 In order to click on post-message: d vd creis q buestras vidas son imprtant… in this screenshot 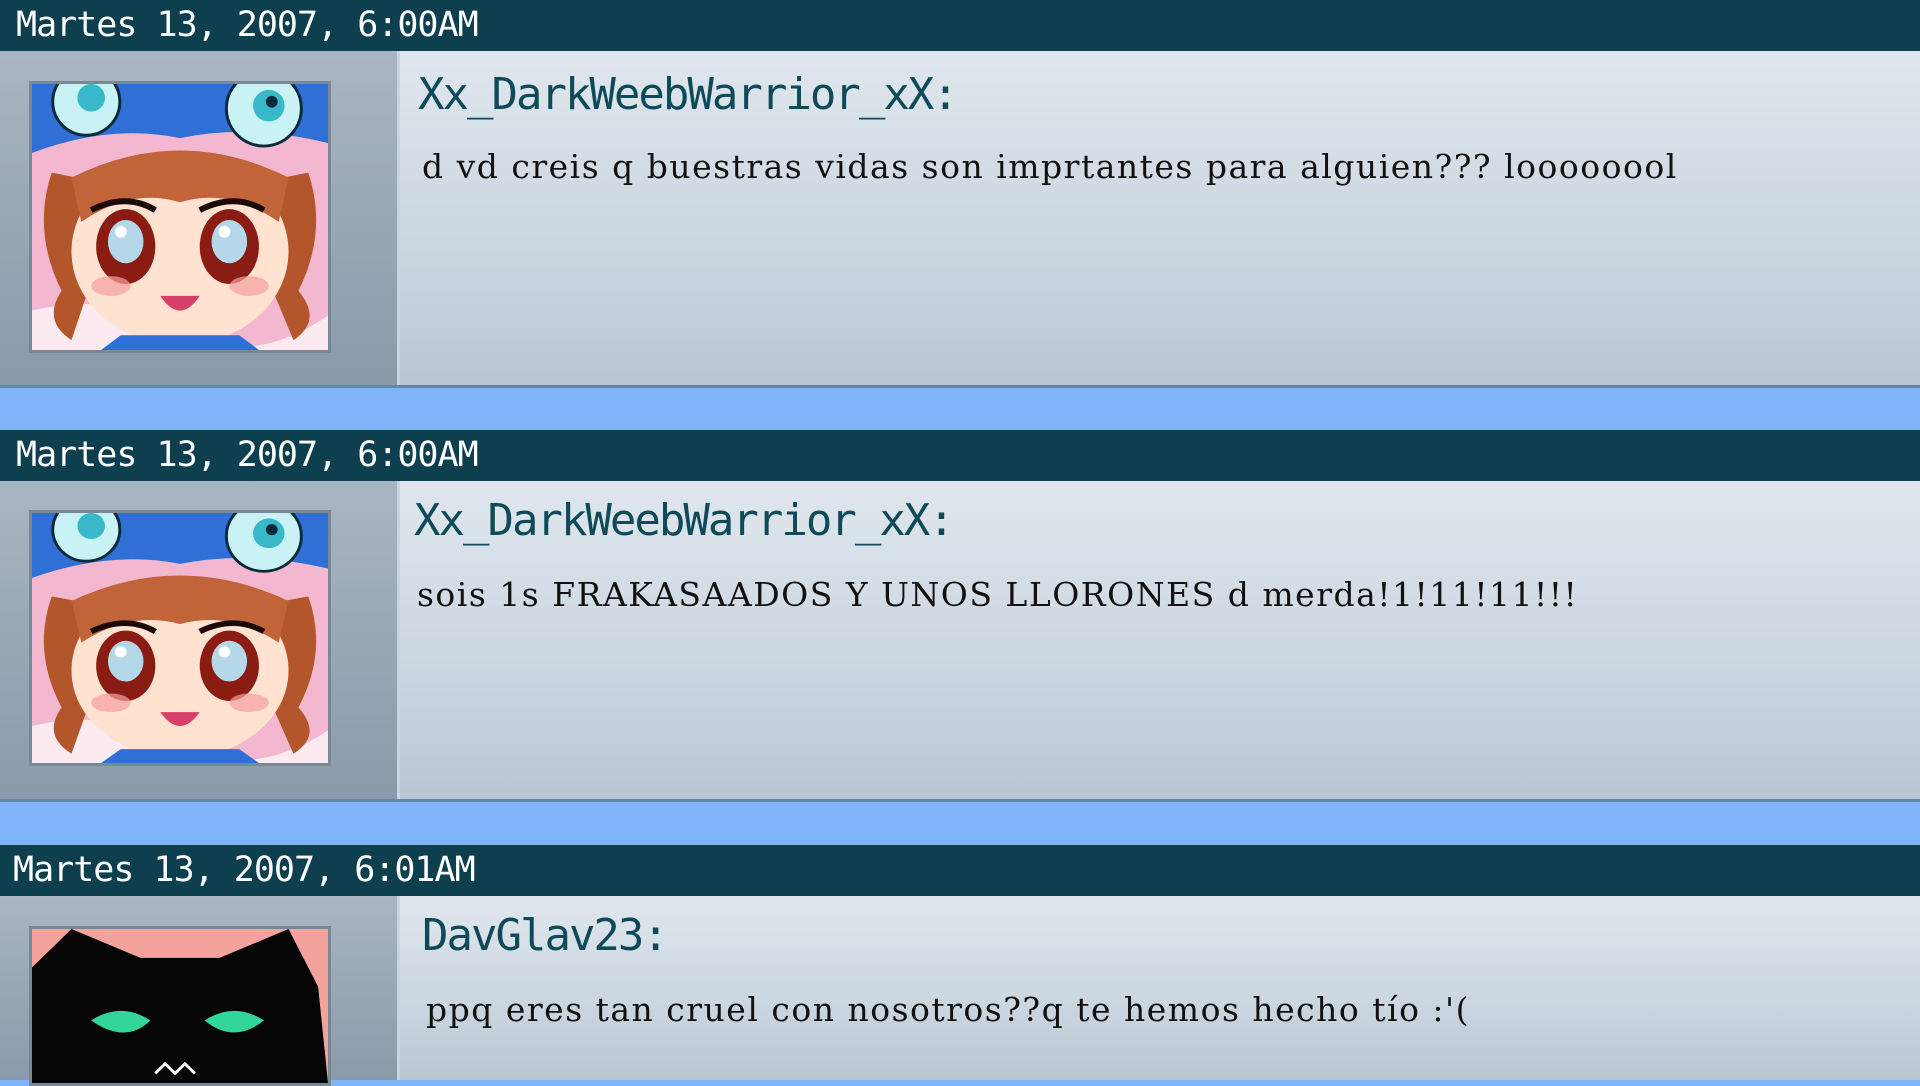, I will do `click(1050, 166)`.